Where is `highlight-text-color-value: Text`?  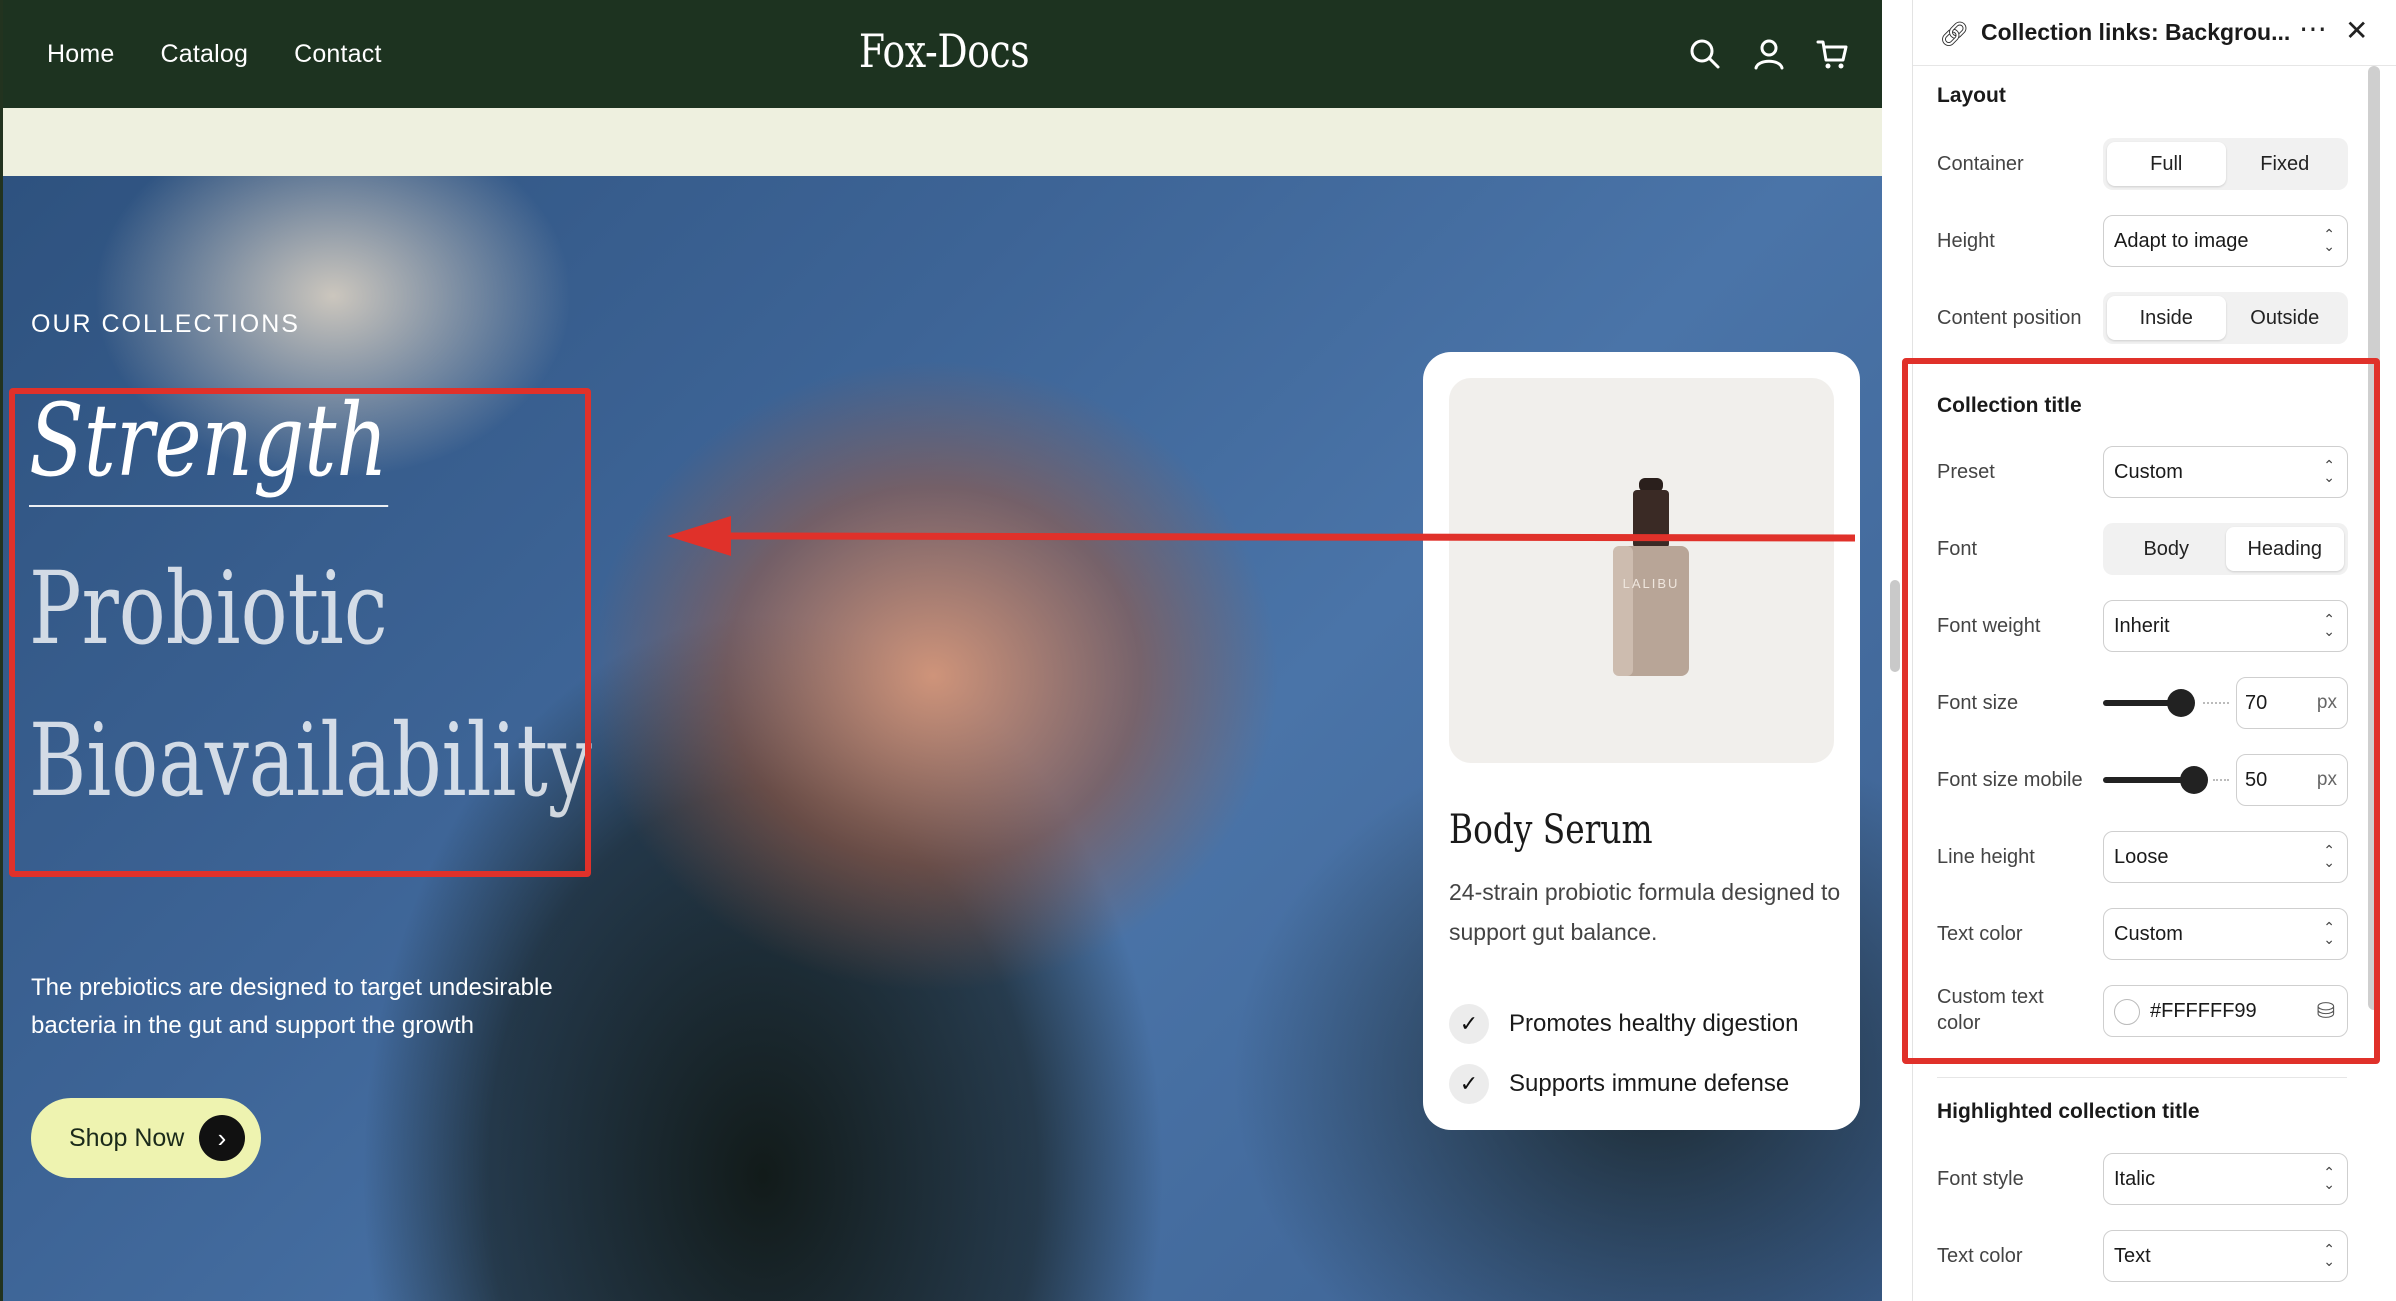
highlight-text-color-value: Text is located at coordinates (2132, 1255).